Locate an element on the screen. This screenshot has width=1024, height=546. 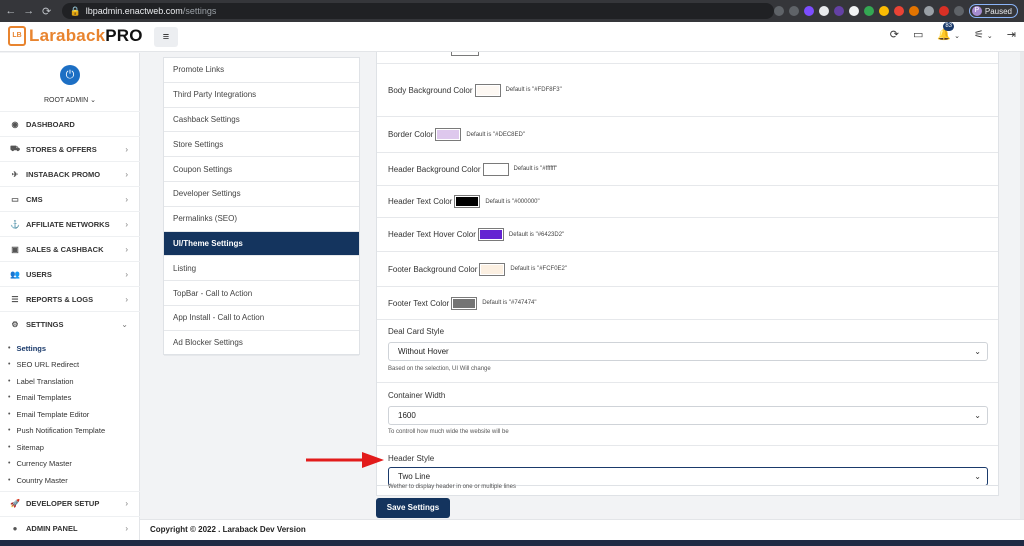
sidebar-item-users: 👥 USERS › is located at coordinates (70, 273).